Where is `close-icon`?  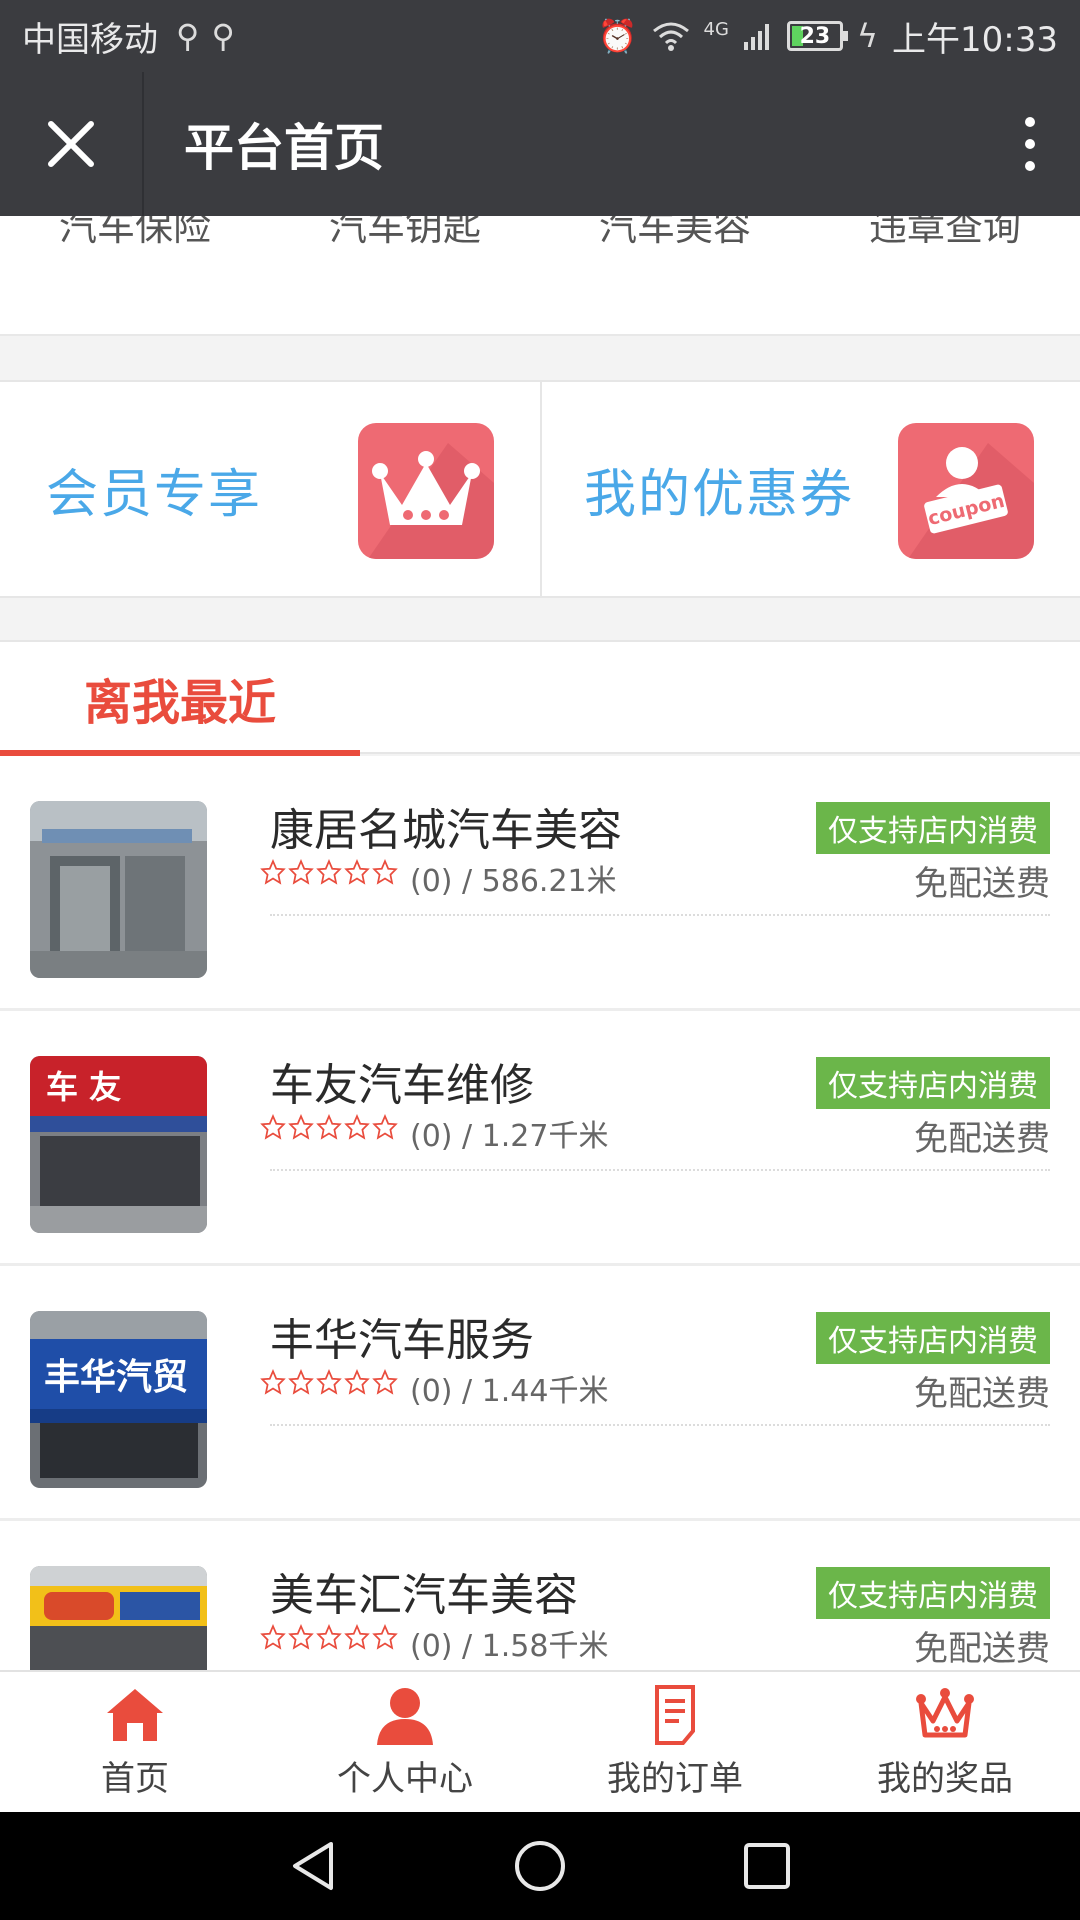
close-icon is located at coordinates (71, 144).